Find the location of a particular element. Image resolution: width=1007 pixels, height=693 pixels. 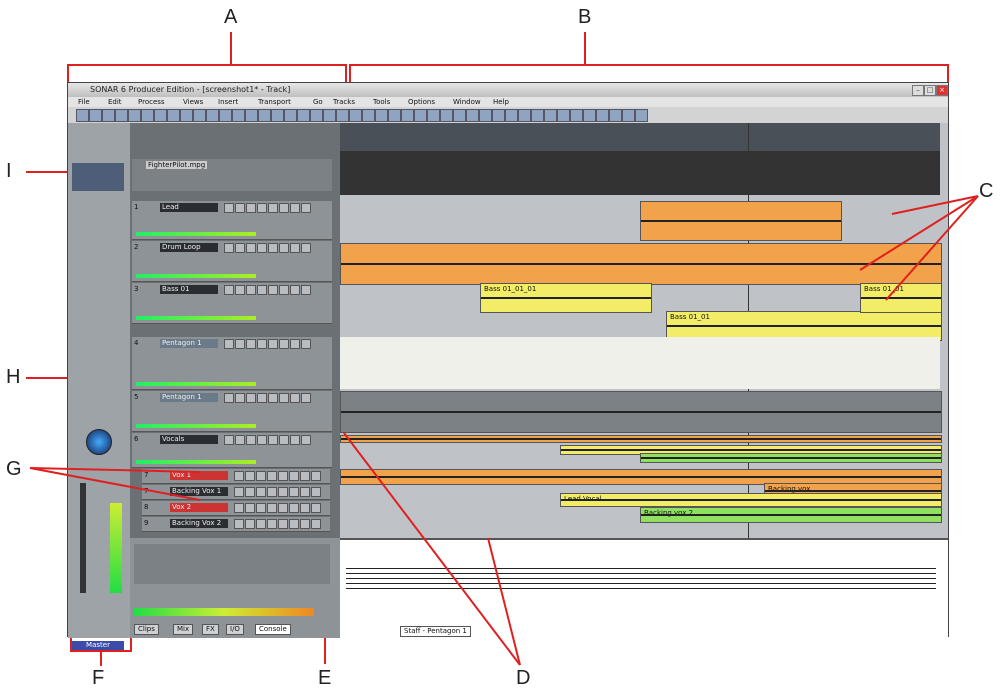

track-header: 9 Backing Vox 2 is located at coordinates (236, 524).